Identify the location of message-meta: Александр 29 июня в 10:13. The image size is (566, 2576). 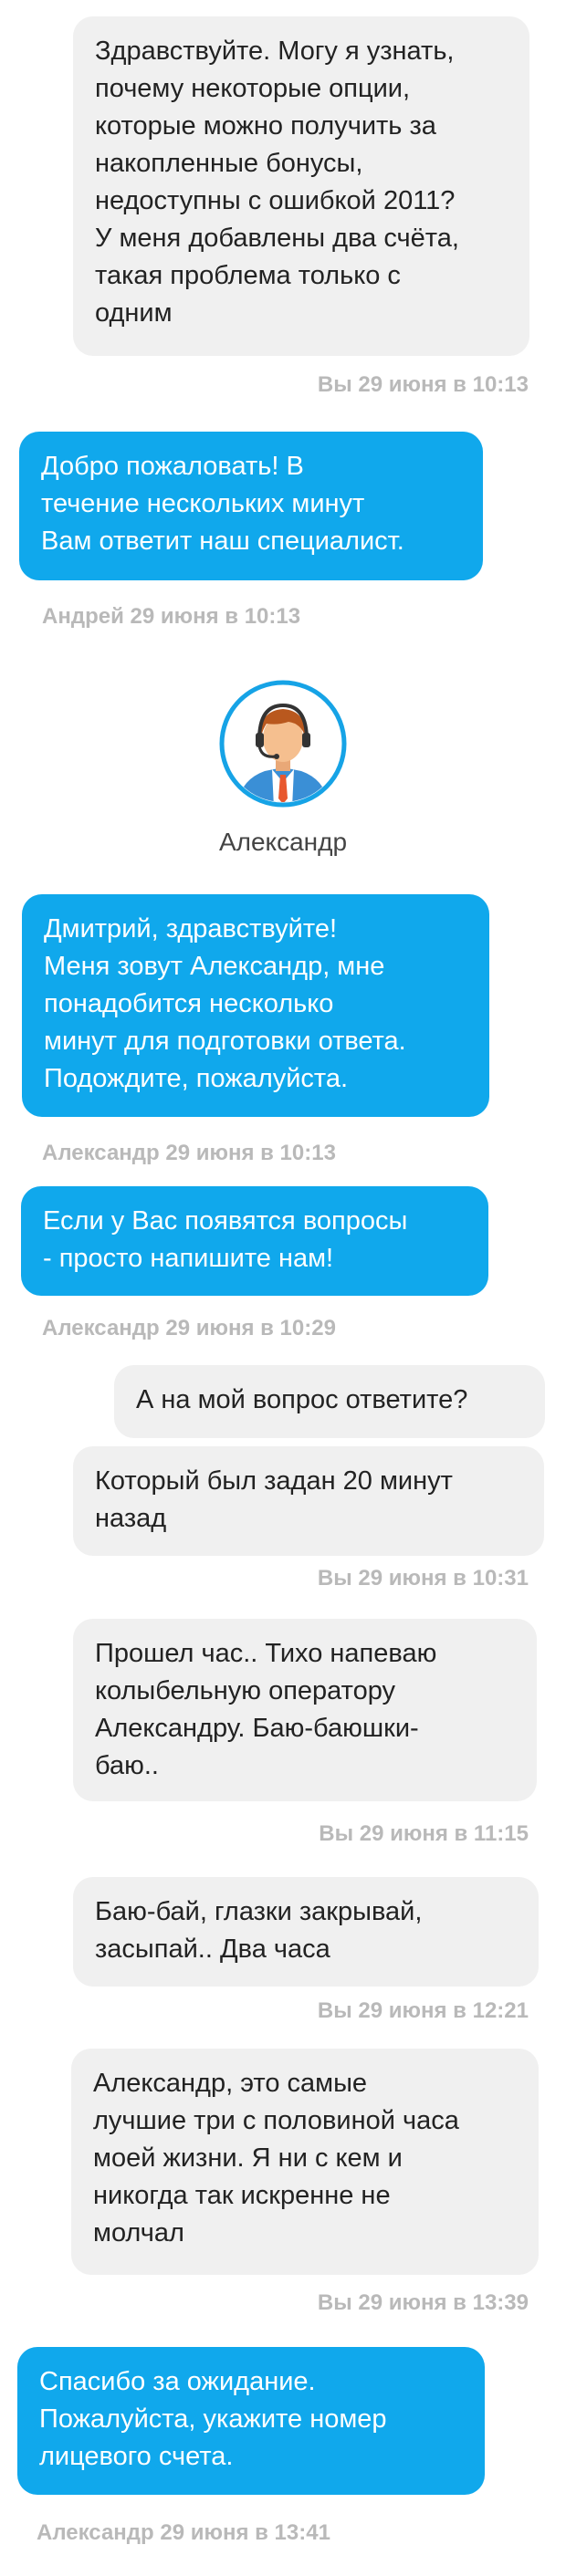
(189, 1153).